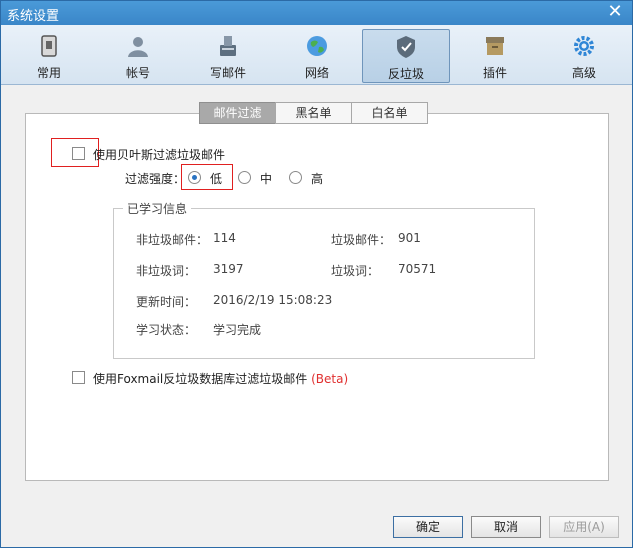 The height and width of the screenshot is (548, 633). What do you see at coordinates (583, 73) in the screenshot?
I see `toolbar-label: 高级` at bounding box center [583, 73].